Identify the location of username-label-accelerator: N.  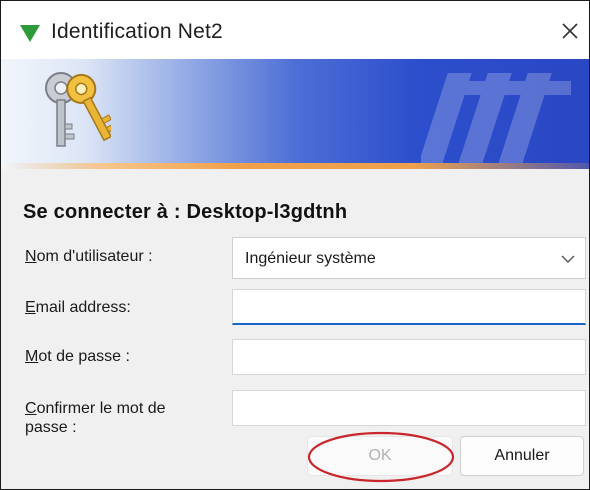
(31, 256).